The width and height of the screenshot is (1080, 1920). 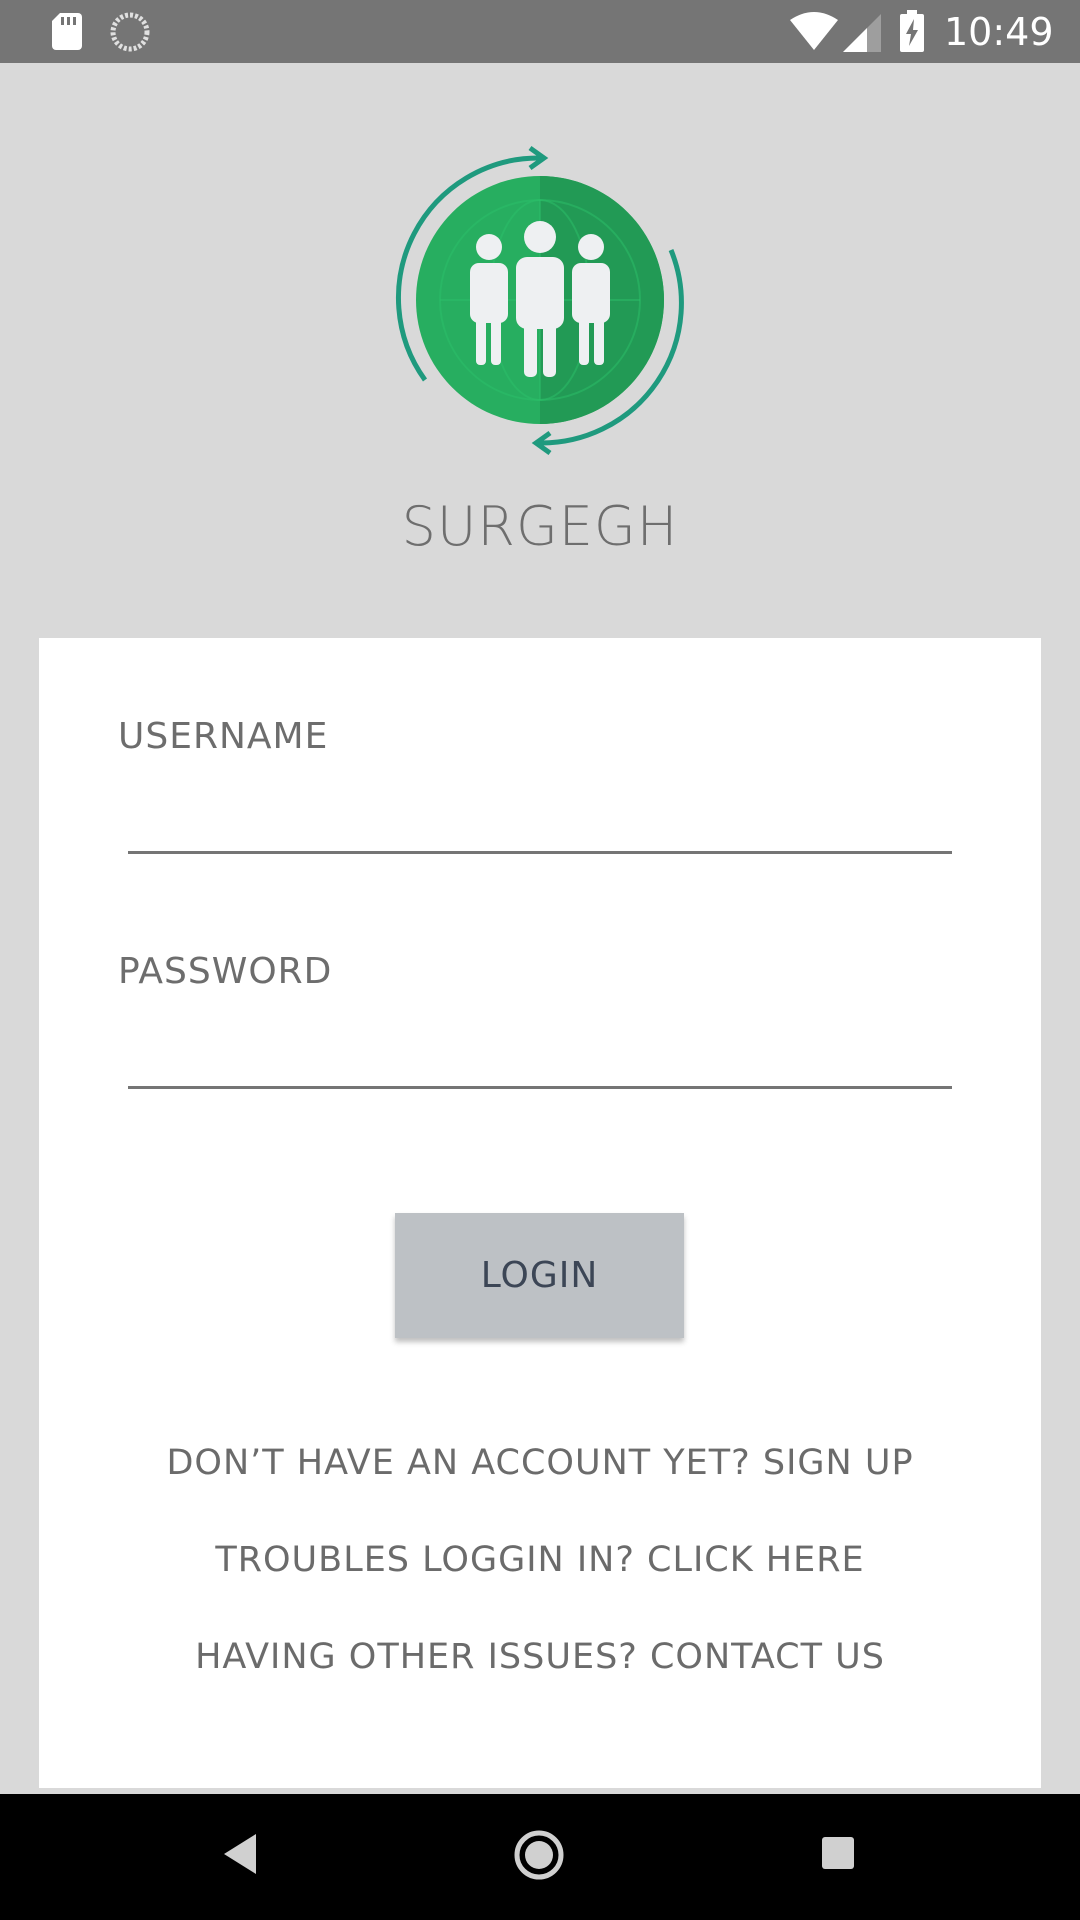 I want to click on sd-card-icon, so click(x=67, y=31).